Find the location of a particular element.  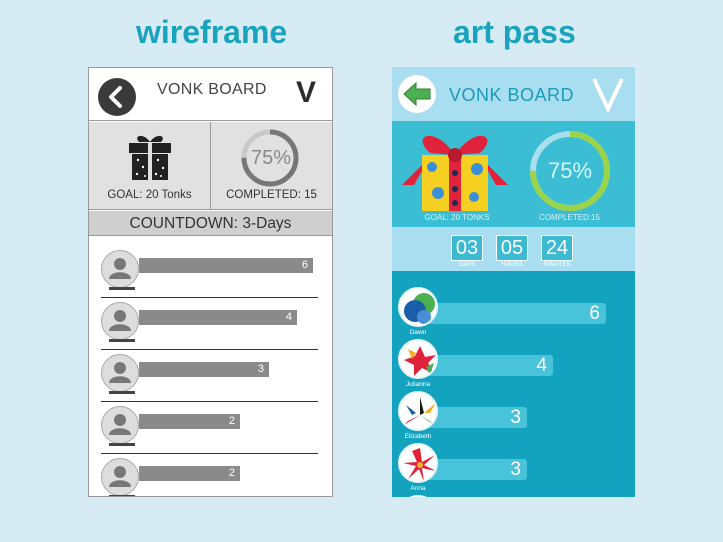

leaderboard-row: 3 Elizabeth is located at coordinates (513, 412).